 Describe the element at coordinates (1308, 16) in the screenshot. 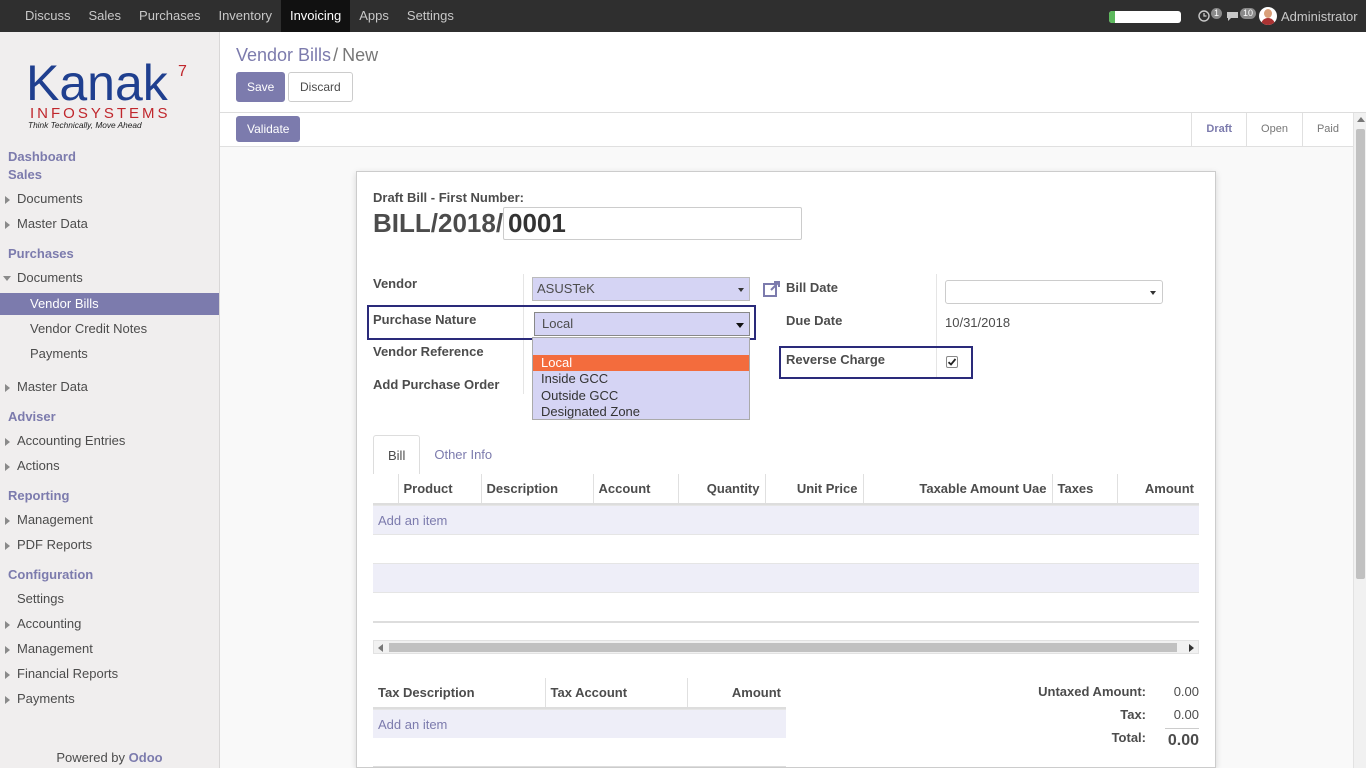

I see `user-menu: Administrator` at that location.